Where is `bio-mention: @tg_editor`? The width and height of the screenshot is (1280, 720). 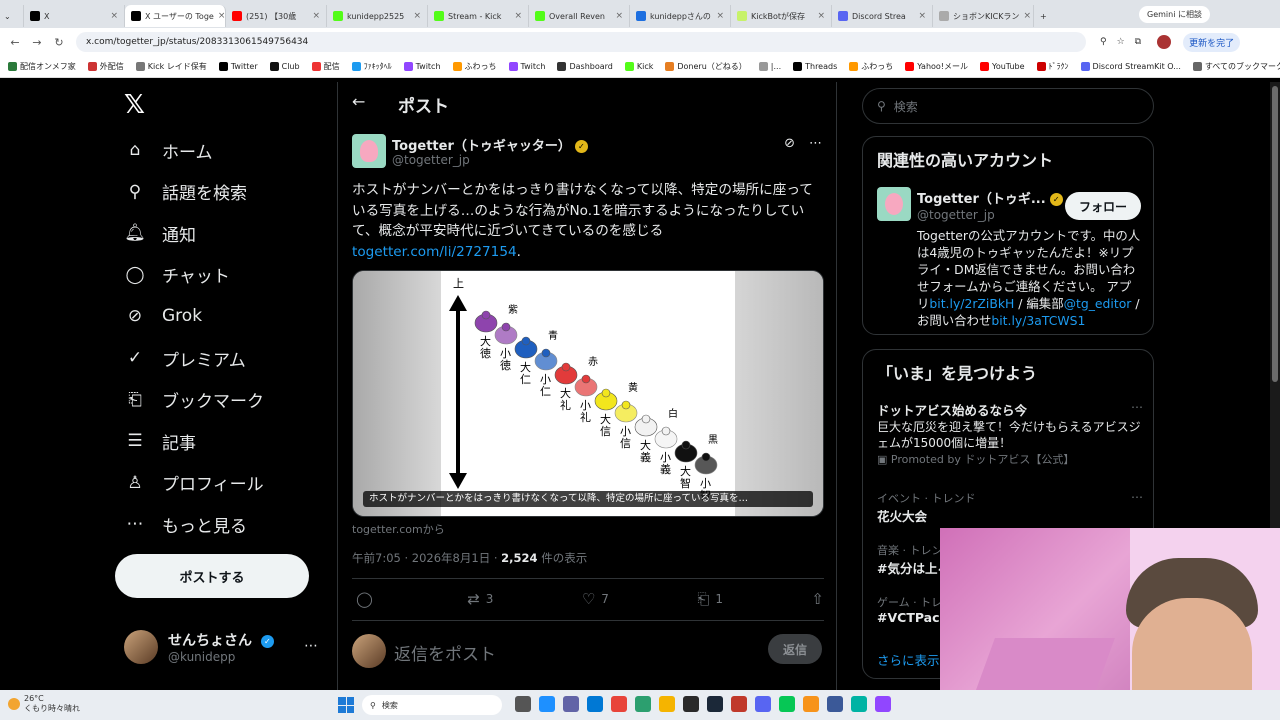
bio-mention: @tg_editor is located at coordinates (1098, 303).